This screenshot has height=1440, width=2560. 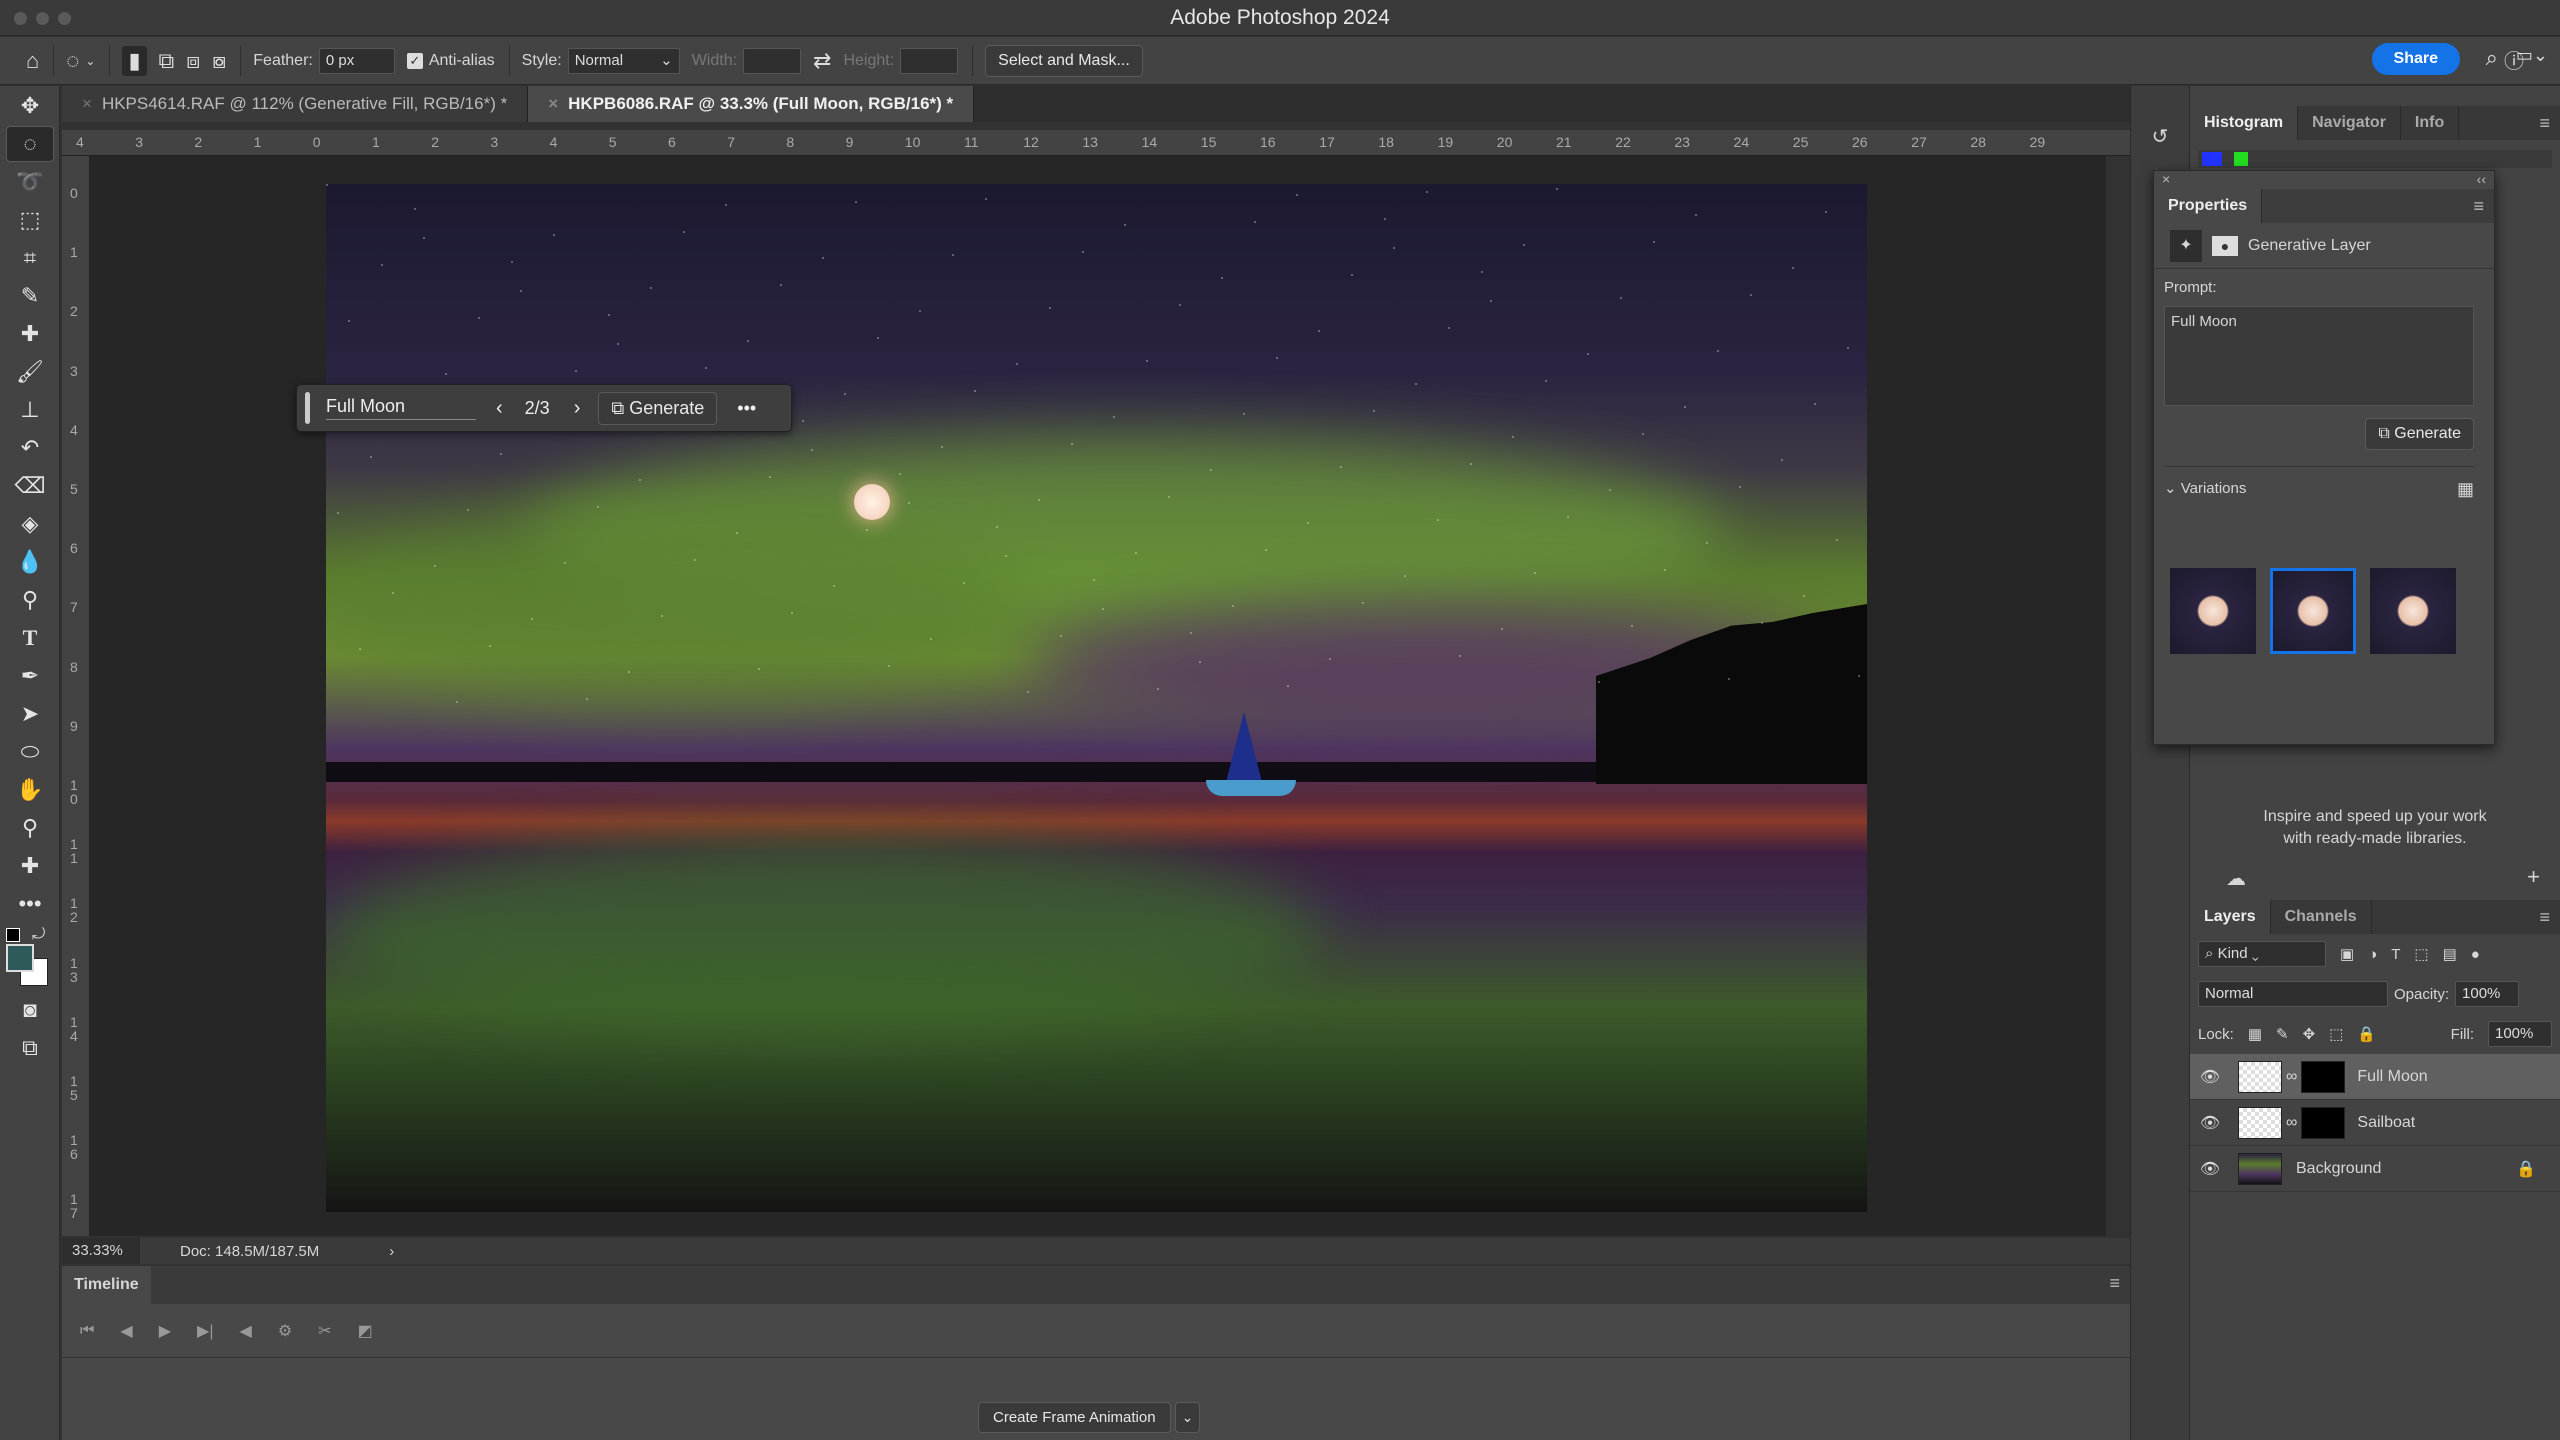 I want to click on workspace-icon: ▭⌄, so click(x=2532, y=55).